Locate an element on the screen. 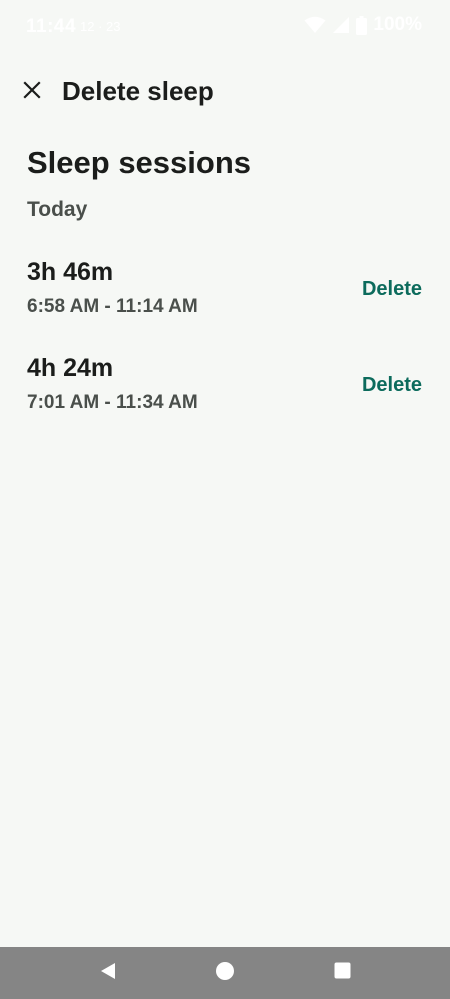  home-button is located at coordinates (225, 973).